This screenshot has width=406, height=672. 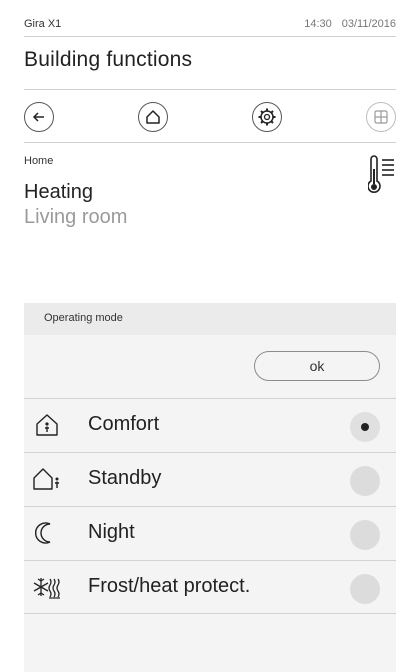 What do you see at coordinates (317, 366) in the screenshot?
I see `ok-button: ok` at bounding box center [317, 366].